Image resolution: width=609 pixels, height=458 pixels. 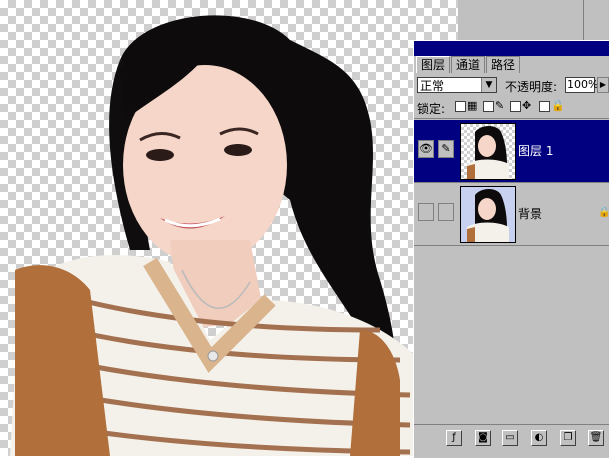 I want to click on lock-row: 锁定: ▦ ✎ ✥ 🔒, so click(x=512, y=107).